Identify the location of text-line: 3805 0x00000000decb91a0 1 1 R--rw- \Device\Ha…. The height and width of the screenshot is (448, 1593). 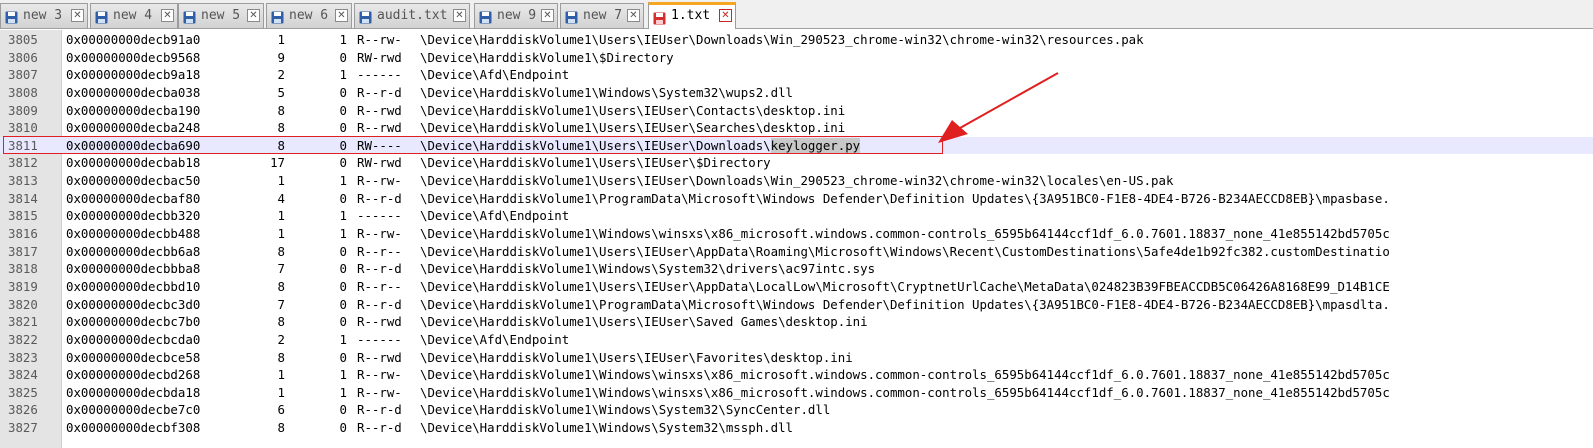
(796, 40).